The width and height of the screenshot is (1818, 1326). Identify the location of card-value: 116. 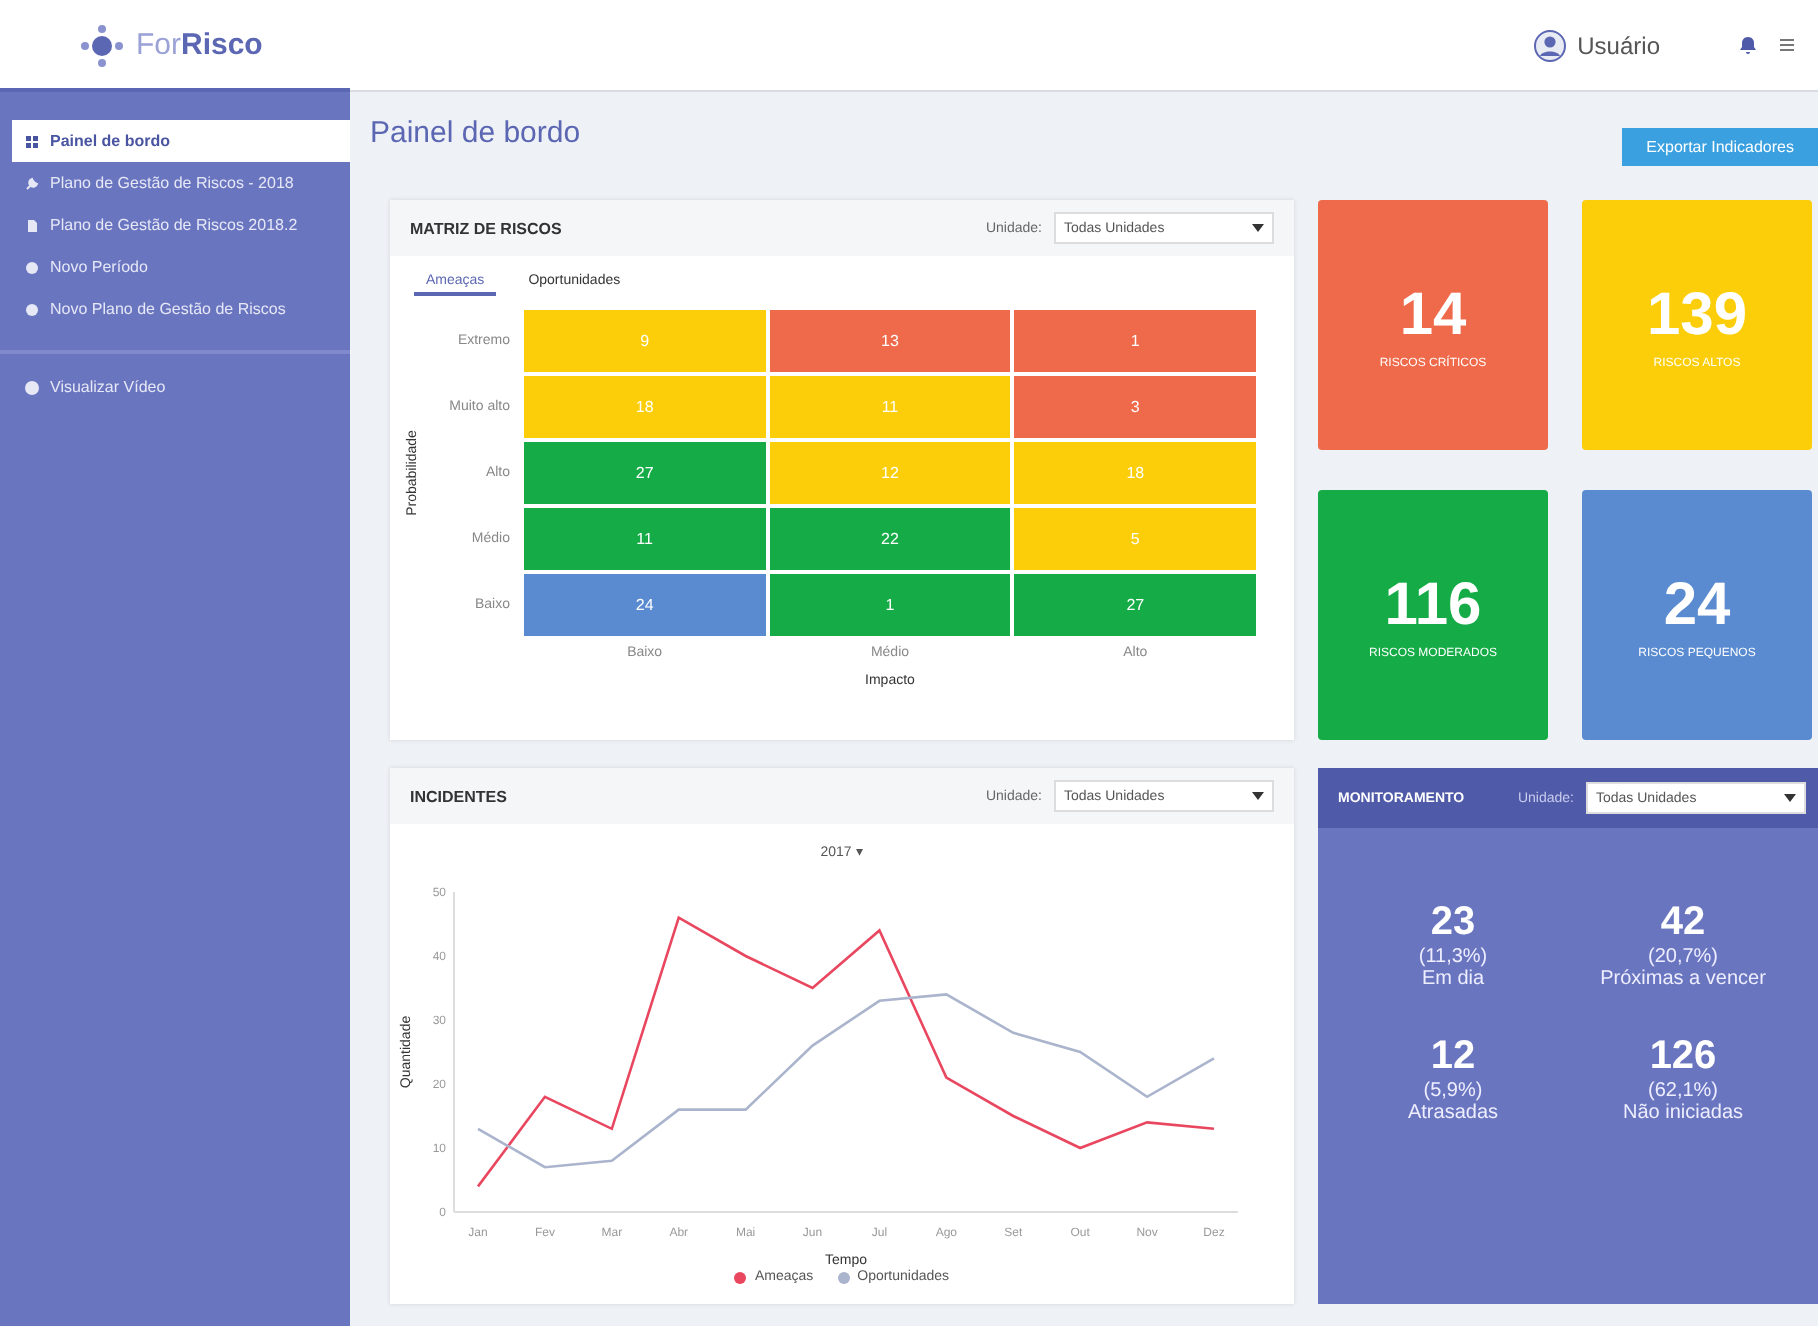
(1433, 605).